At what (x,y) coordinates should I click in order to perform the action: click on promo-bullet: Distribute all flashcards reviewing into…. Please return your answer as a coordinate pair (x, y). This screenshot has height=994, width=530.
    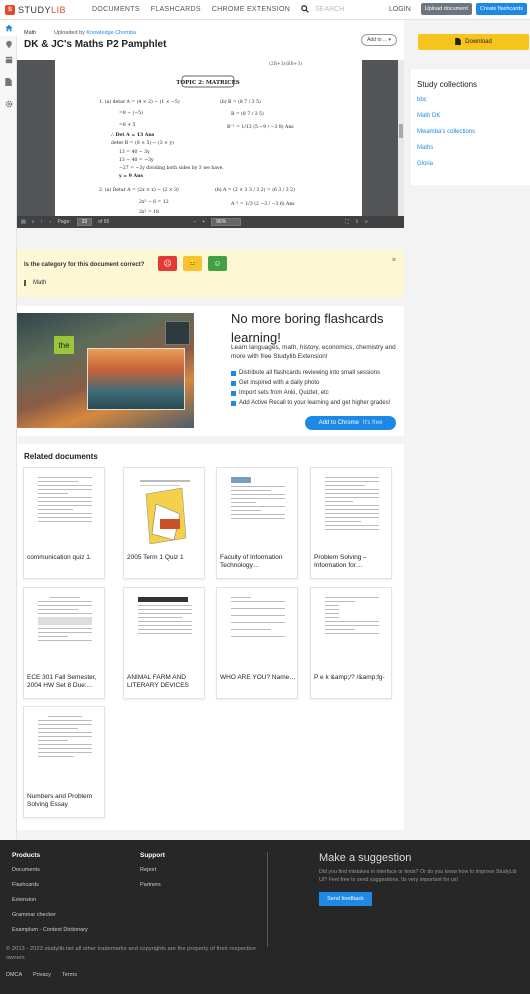
    Looking at the image, I should click on (310, 373).